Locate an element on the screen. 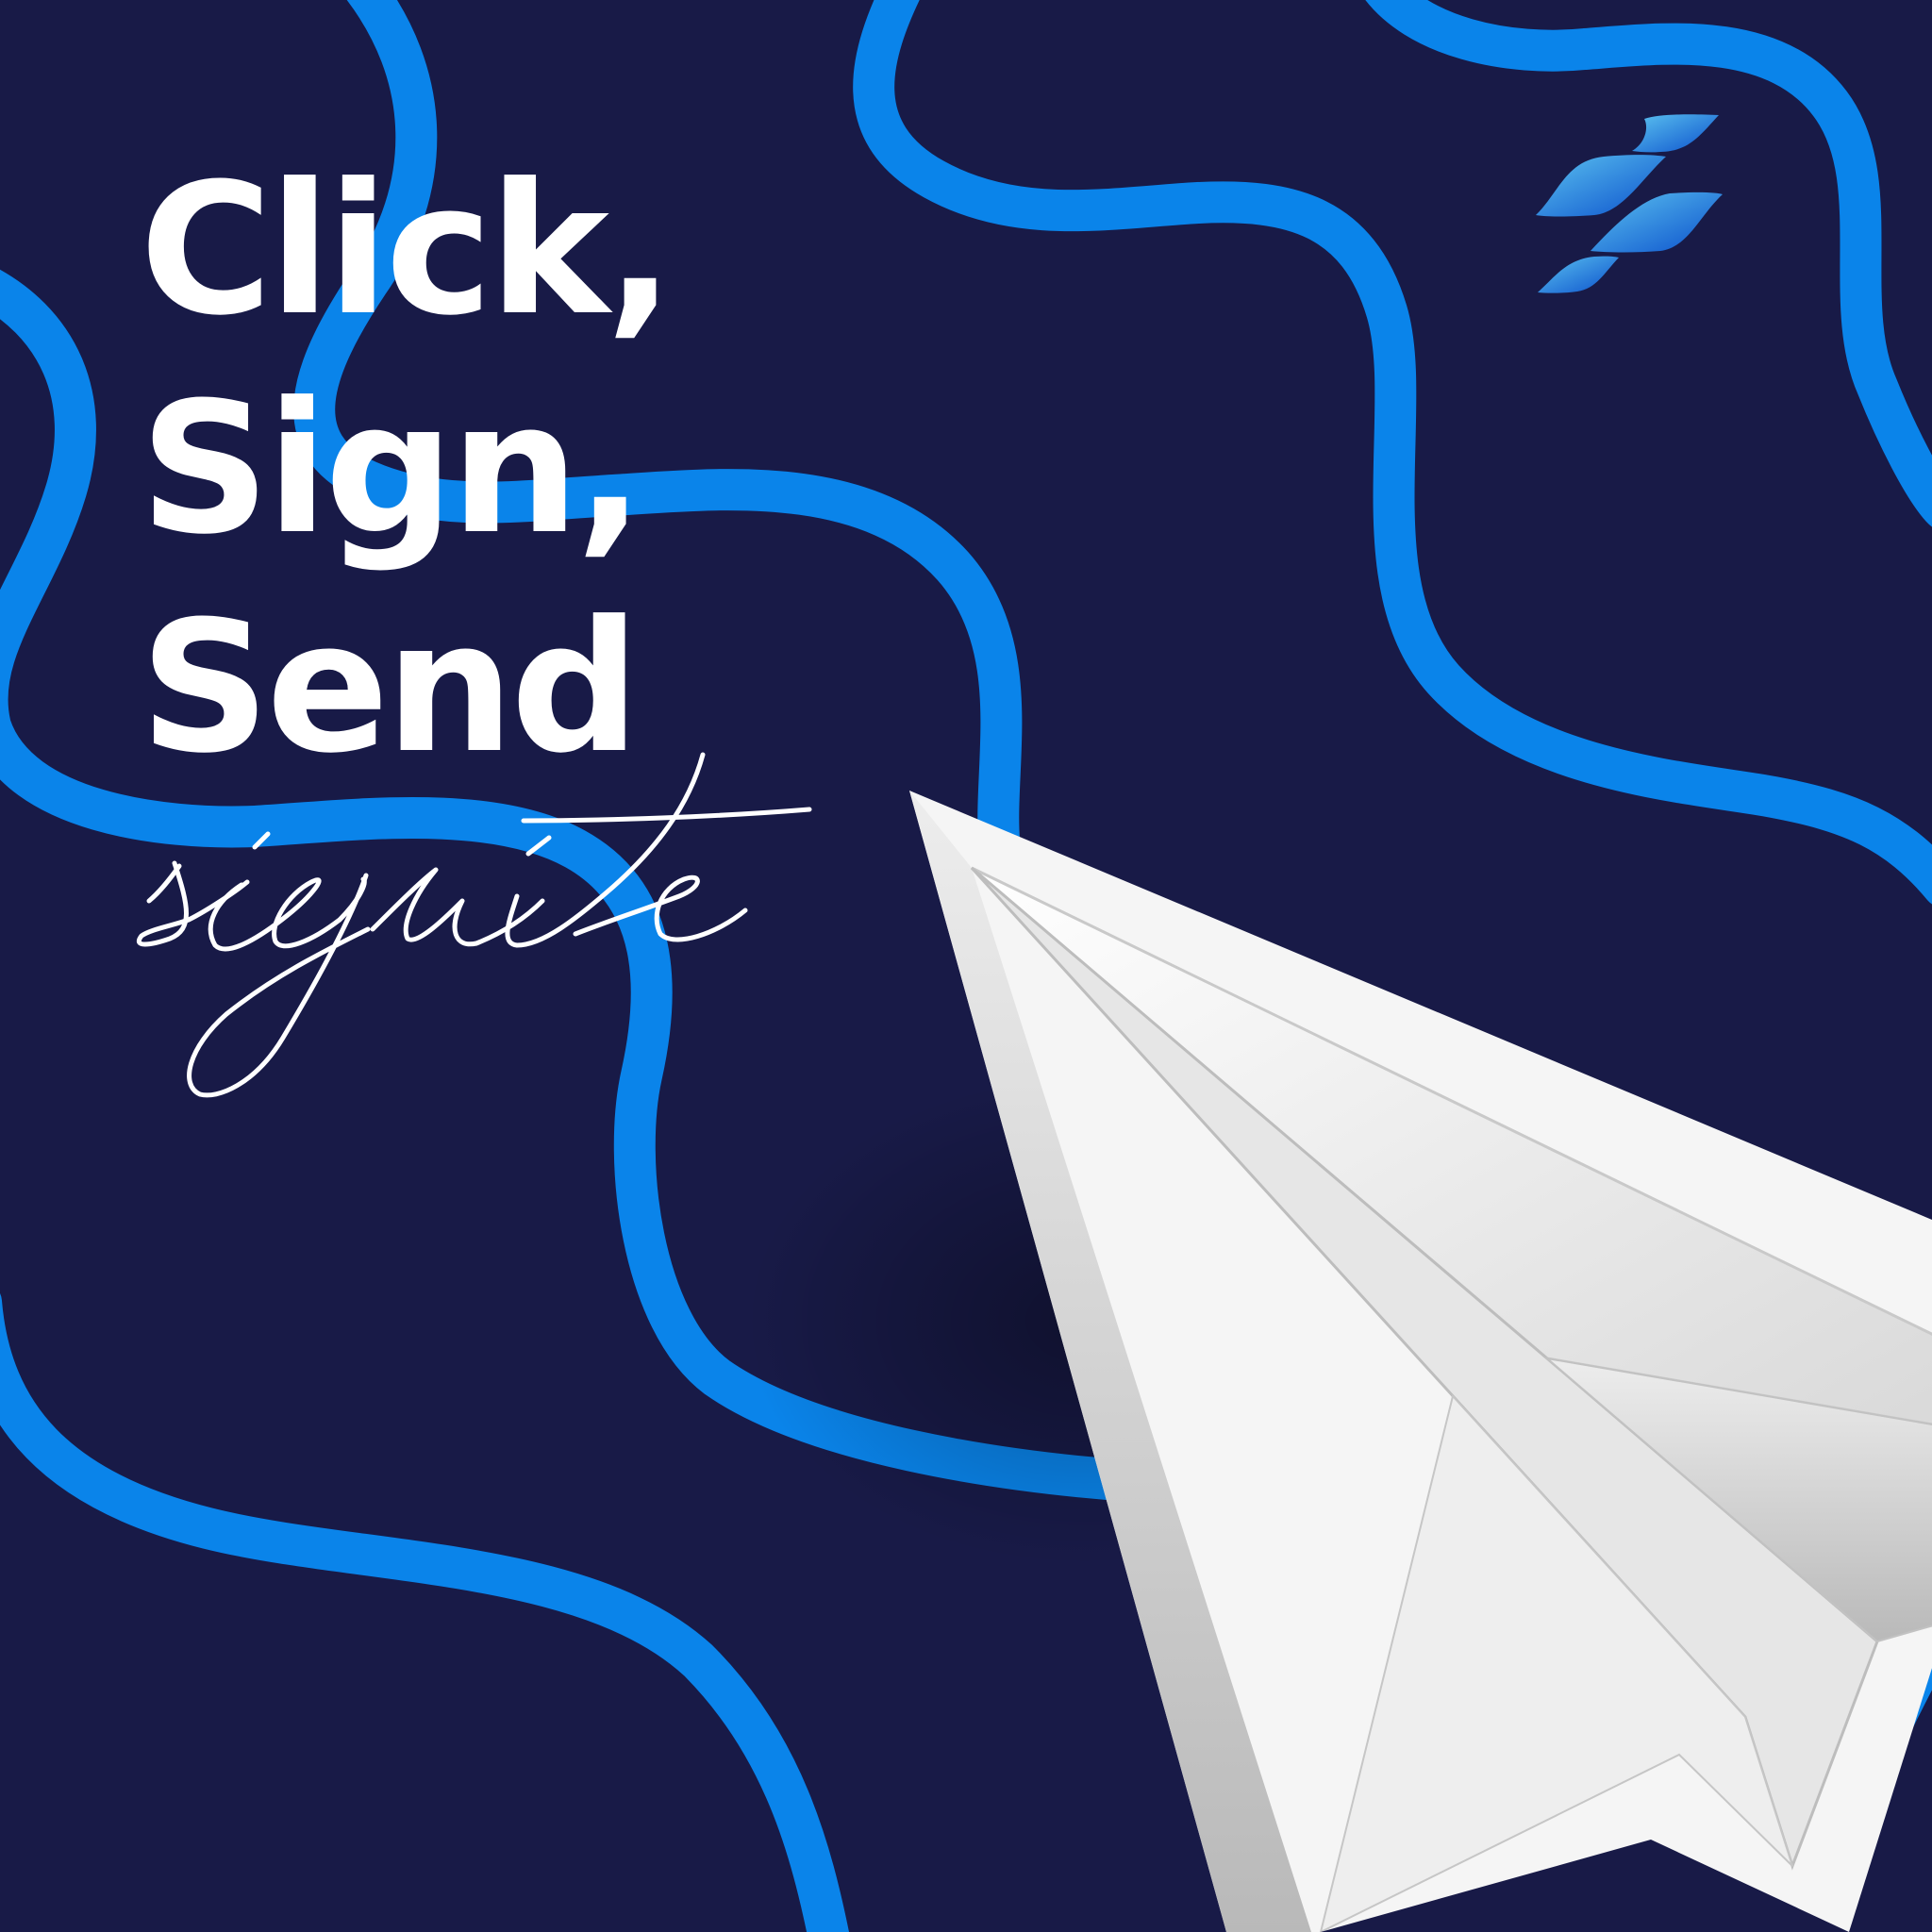 This screenshot has height=1932, width=1932. headline-line-sign: Sign, is located at coordinates (392, 470).